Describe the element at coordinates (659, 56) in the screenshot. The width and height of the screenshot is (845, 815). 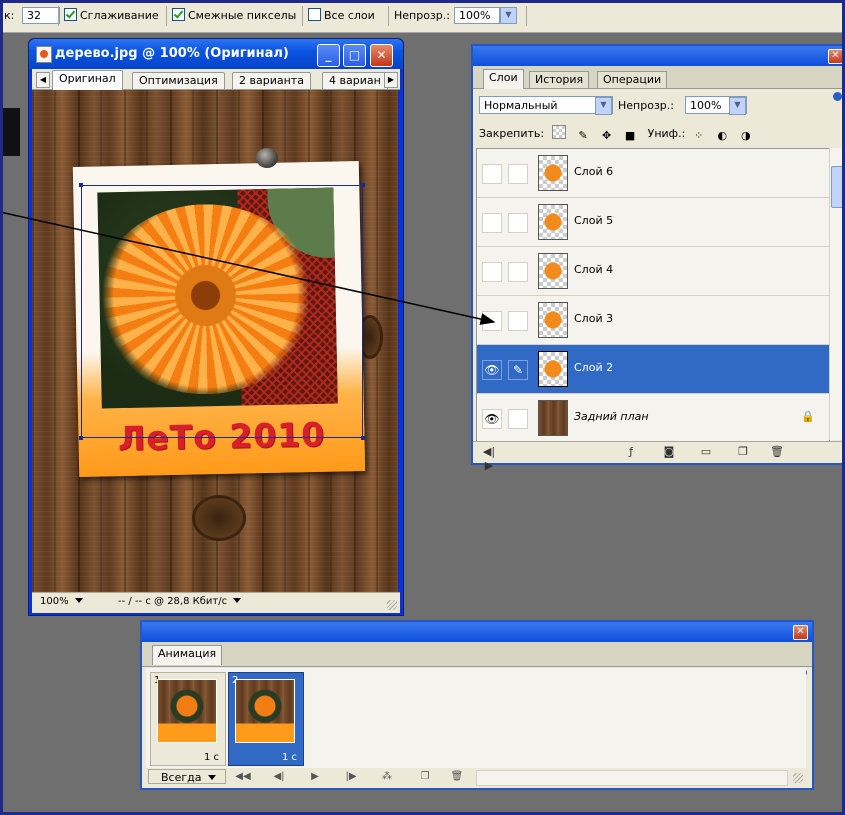
I see `layers-panel-titlebar: ✕` at that location.